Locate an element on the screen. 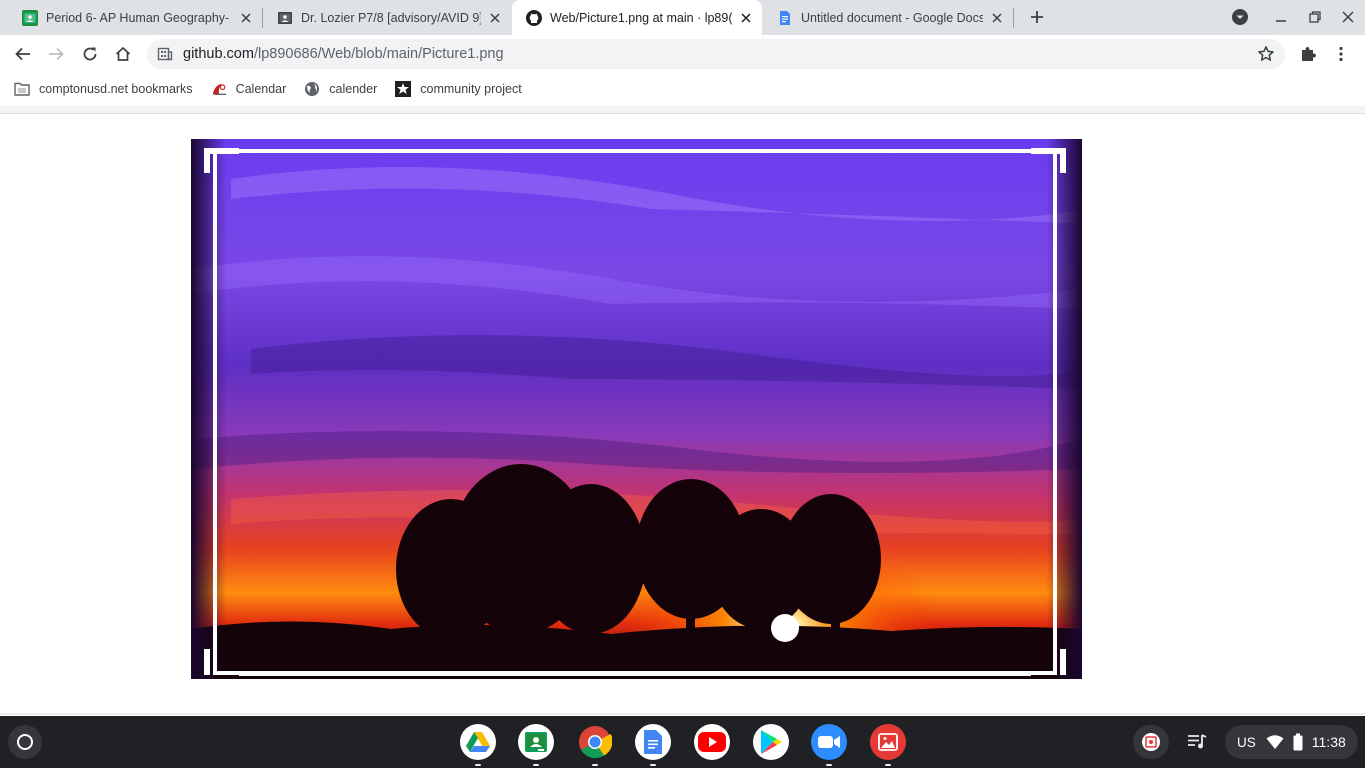 This screenshot has height=768, width=1365. globe-icon is located at coordinates (312, 89).